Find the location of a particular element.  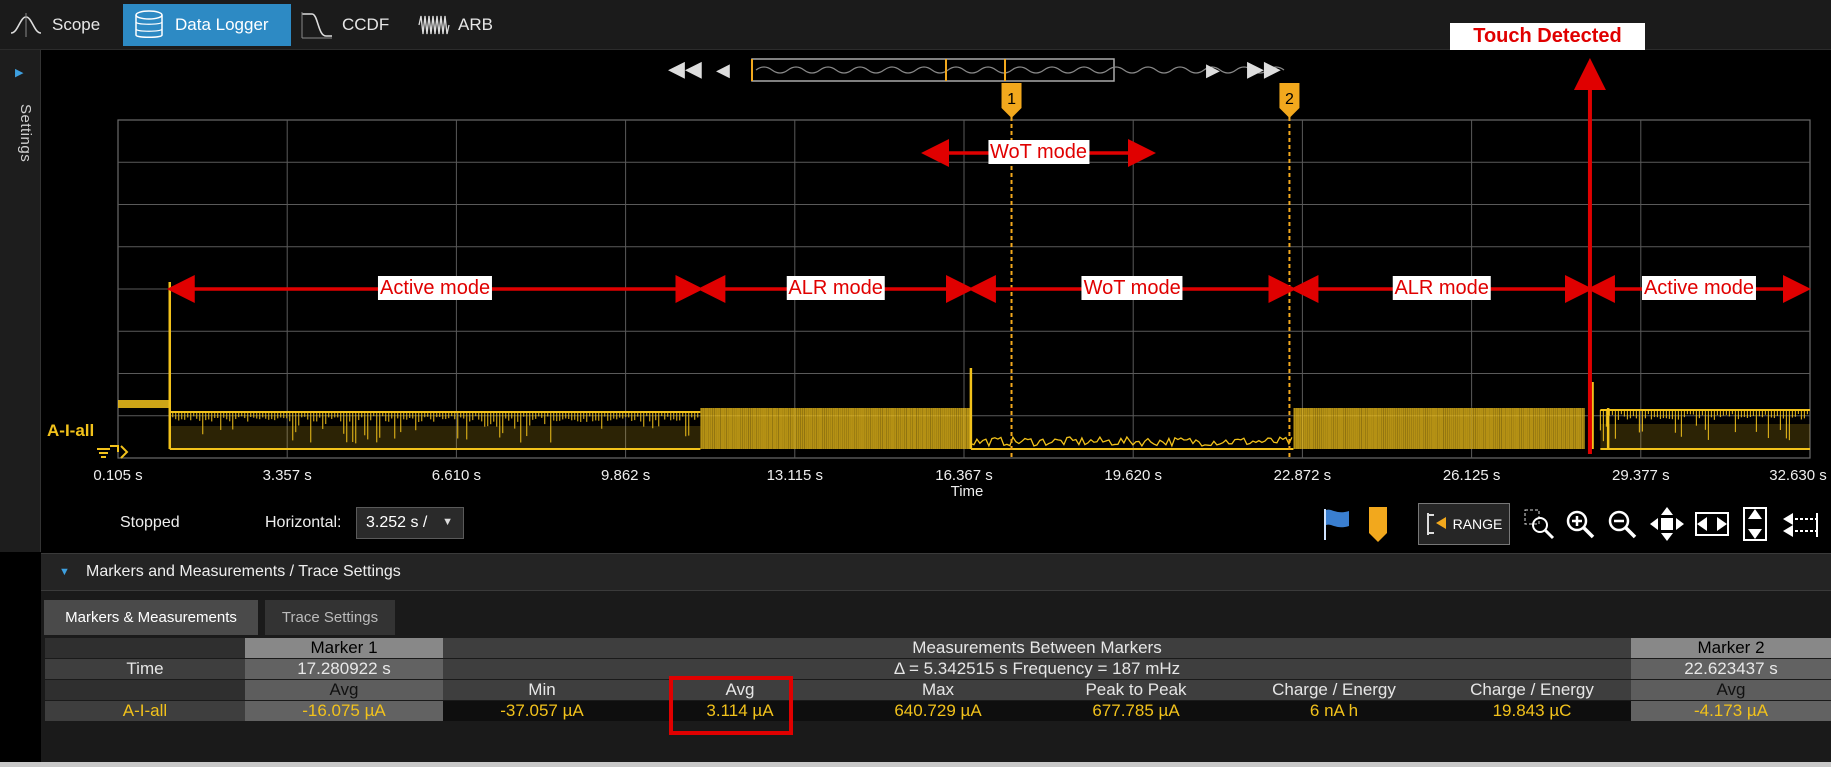

trace-row-label: A-I-all is located at coordinates (145, 711).